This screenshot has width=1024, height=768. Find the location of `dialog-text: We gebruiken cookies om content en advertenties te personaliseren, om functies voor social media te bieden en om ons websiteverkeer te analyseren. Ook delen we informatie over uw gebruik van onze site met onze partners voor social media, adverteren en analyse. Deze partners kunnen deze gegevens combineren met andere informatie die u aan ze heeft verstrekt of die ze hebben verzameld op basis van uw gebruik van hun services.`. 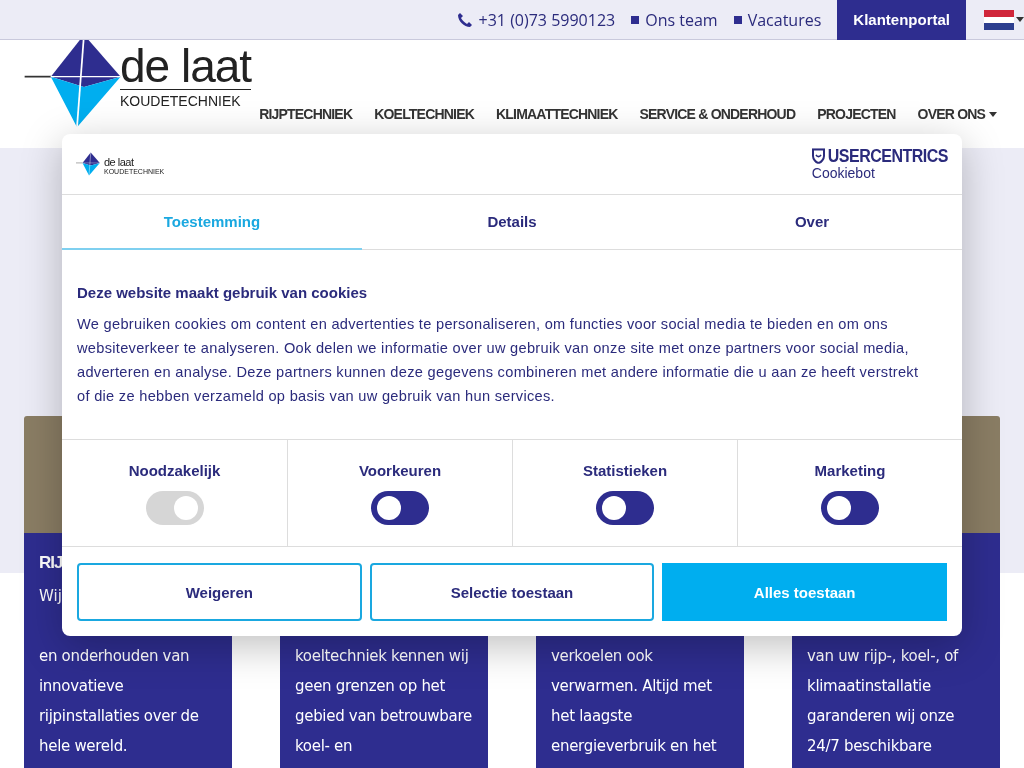

dialog-text: We gebruiken cookies om content en advertenties te personaliseren, om functies voor social media te bieden en om ons websiteverkeer te analyseren. Ook delen we informatie over uw gebruik van onze site met onze partners voor social media, adverteren en analyse. Deze partners kunnen deze gegevens combineren met andere informatie die u aan ze heeft verstrekt of die ze hebben verzameld op basis van uw gebruik van hun services. is located at coordinates (498, 360).